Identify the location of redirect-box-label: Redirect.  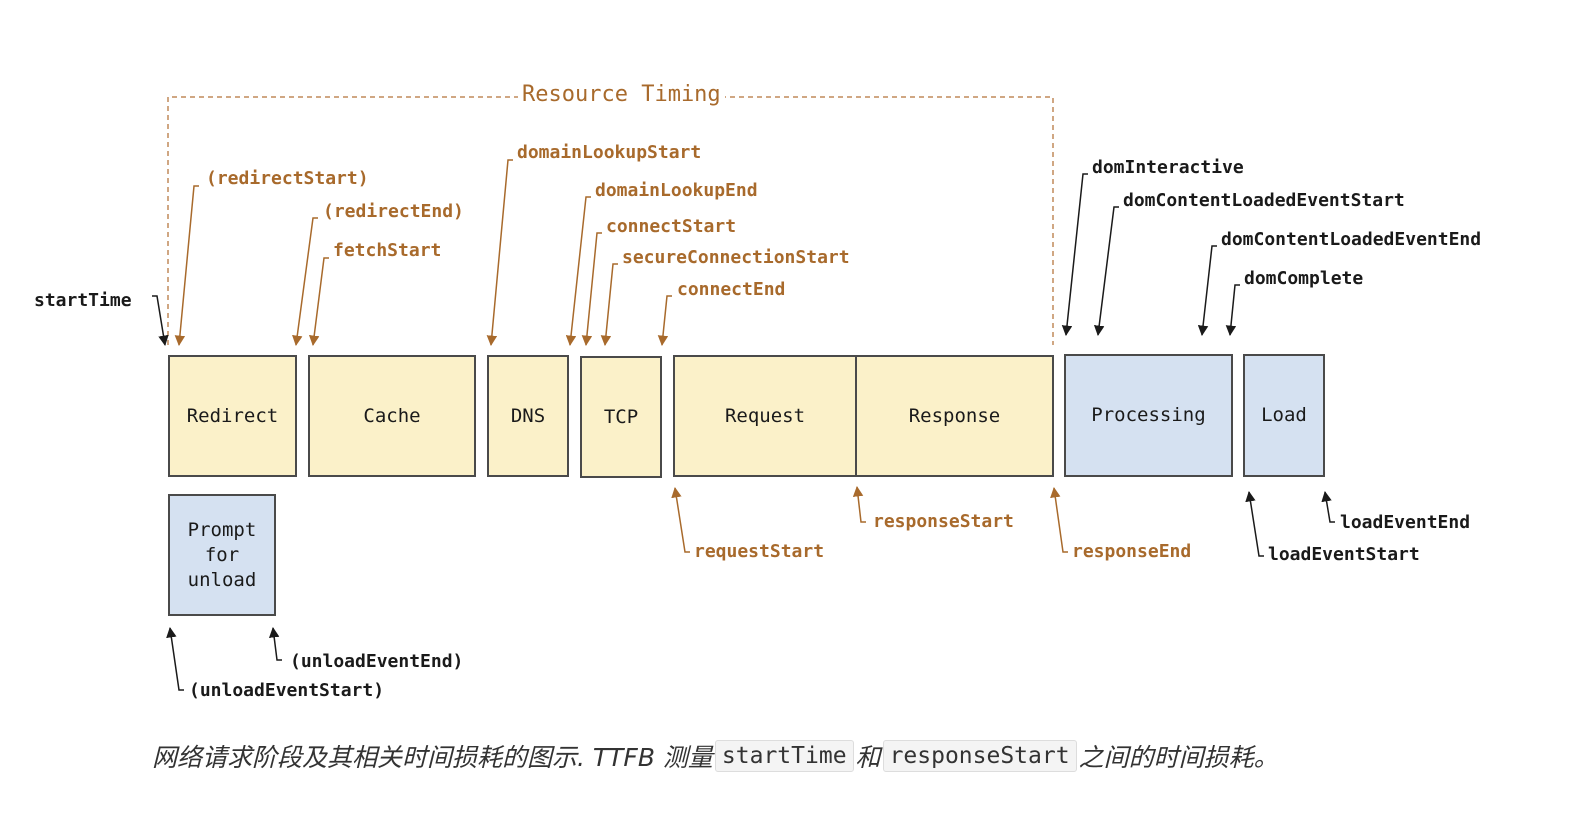
(232, 415).